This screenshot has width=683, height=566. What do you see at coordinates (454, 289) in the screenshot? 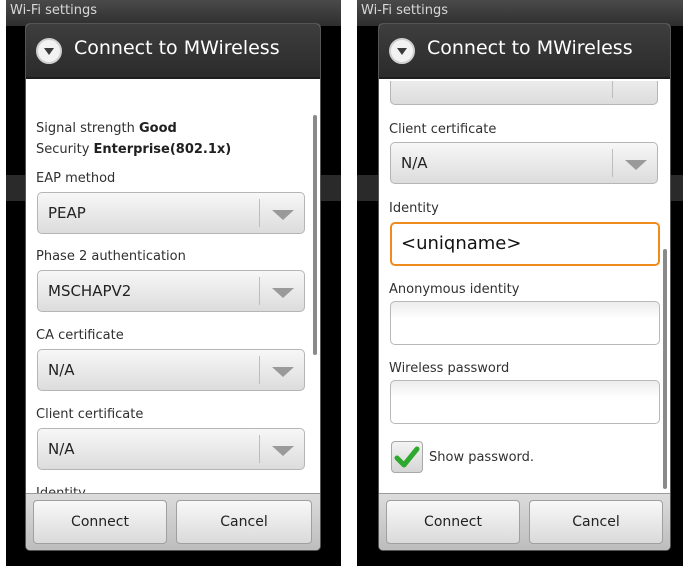
I see `anonymous-identity-label: Anonymous identity` at bounding box center [454, 289].